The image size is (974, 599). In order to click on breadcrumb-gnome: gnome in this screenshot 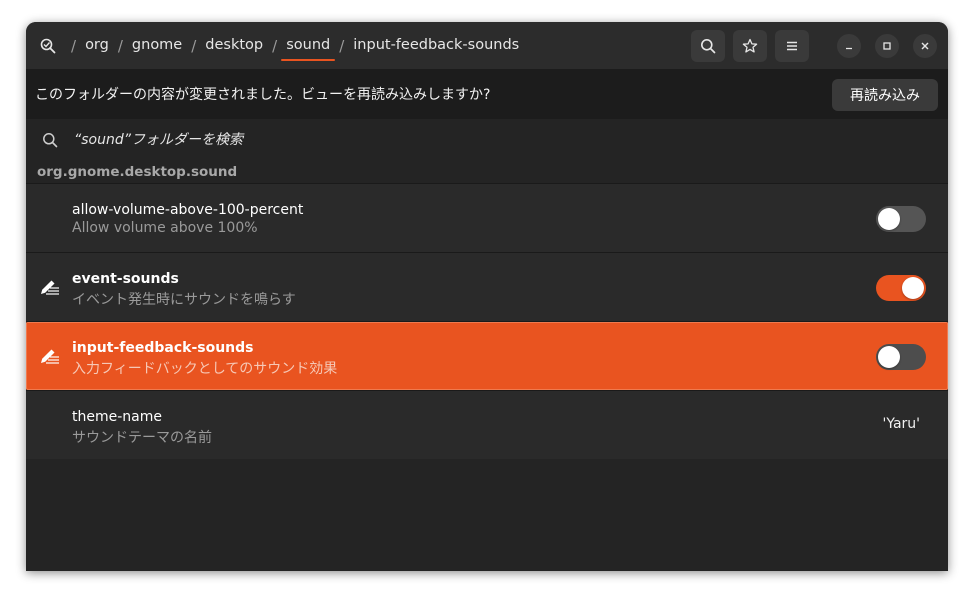, I will do `click(157, 45)`.